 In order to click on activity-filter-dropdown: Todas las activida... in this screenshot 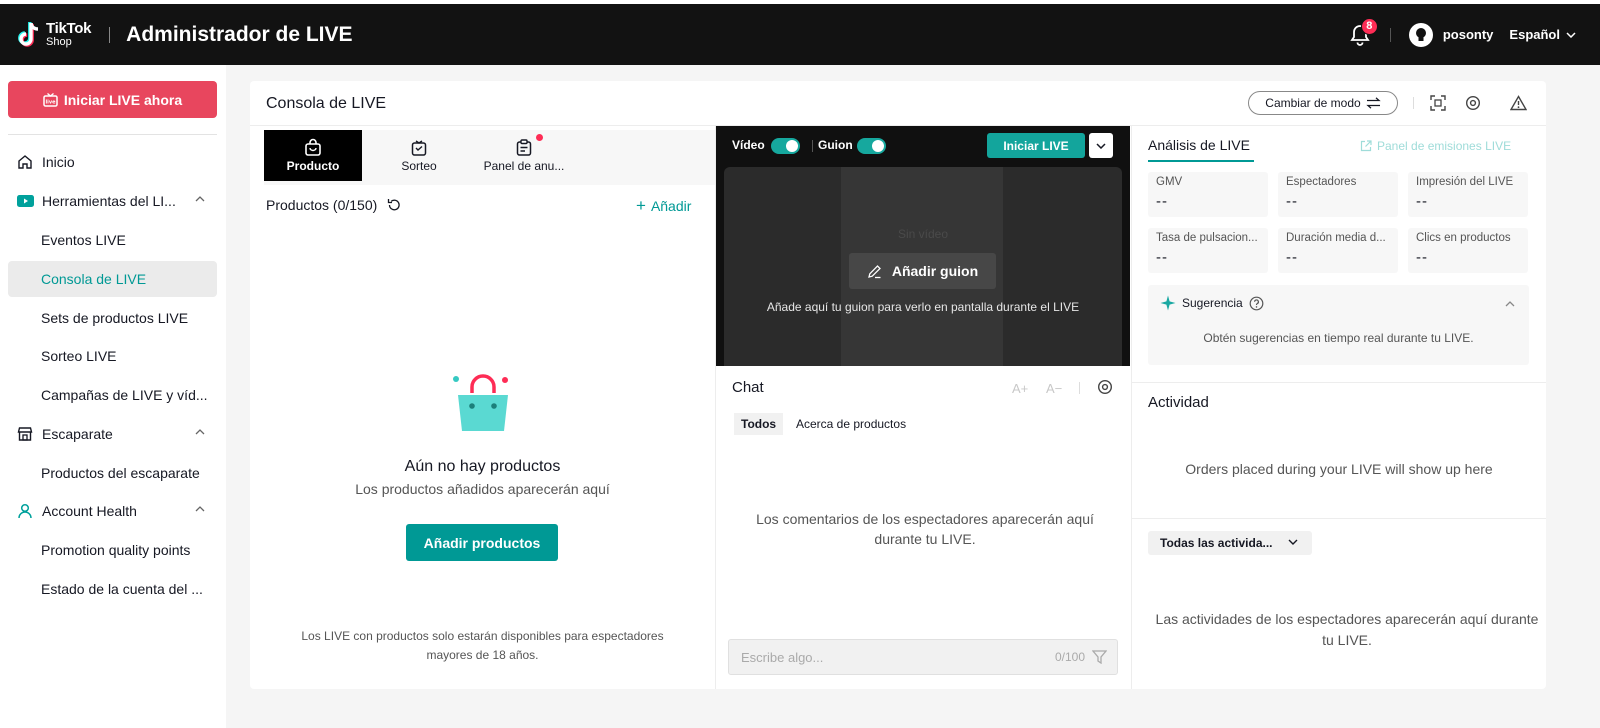, I will do `click(1230, 543)`.